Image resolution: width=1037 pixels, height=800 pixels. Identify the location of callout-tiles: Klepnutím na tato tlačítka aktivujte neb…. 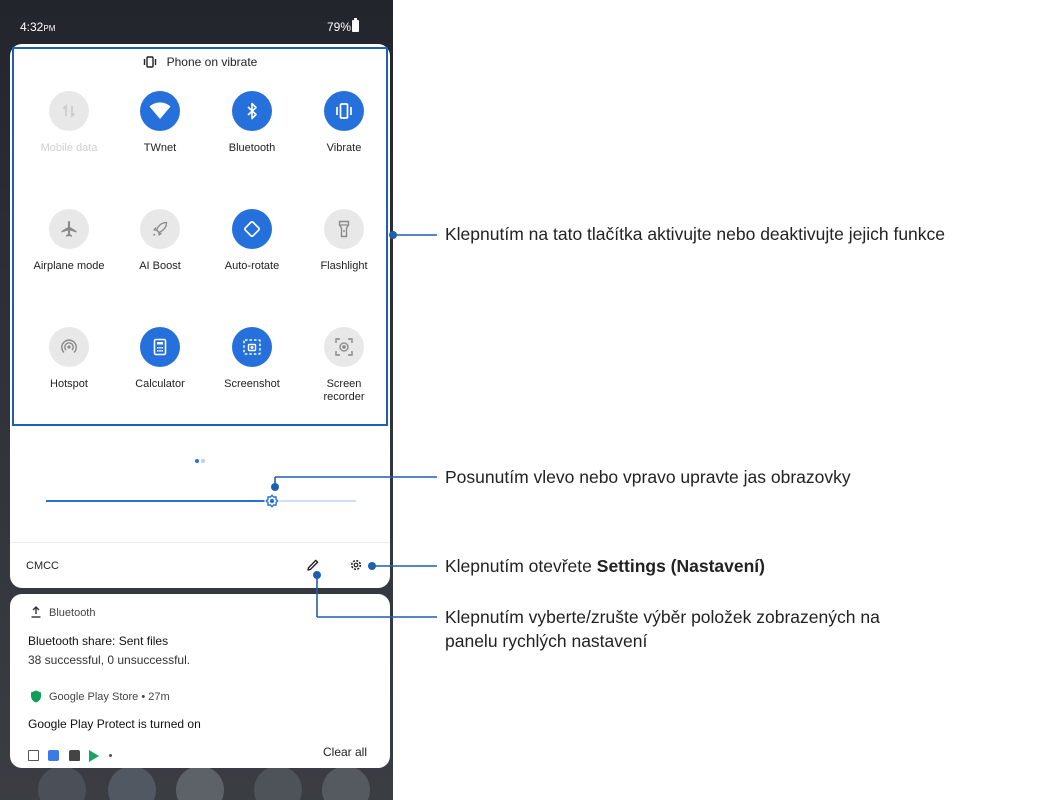
(695, 234).